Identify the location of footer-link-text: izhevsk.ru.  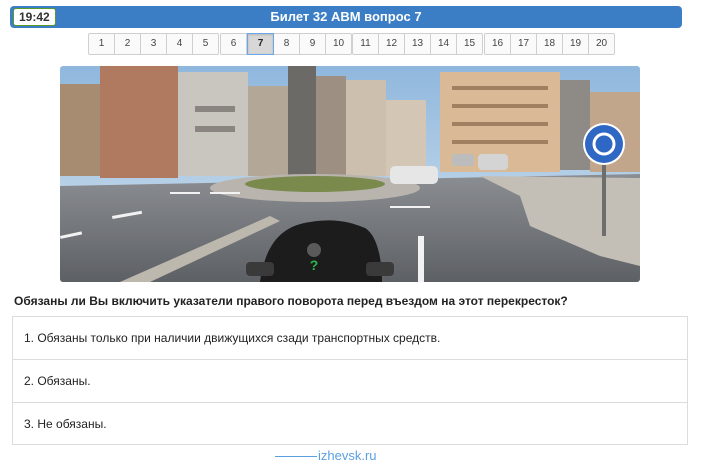
(347, 455).